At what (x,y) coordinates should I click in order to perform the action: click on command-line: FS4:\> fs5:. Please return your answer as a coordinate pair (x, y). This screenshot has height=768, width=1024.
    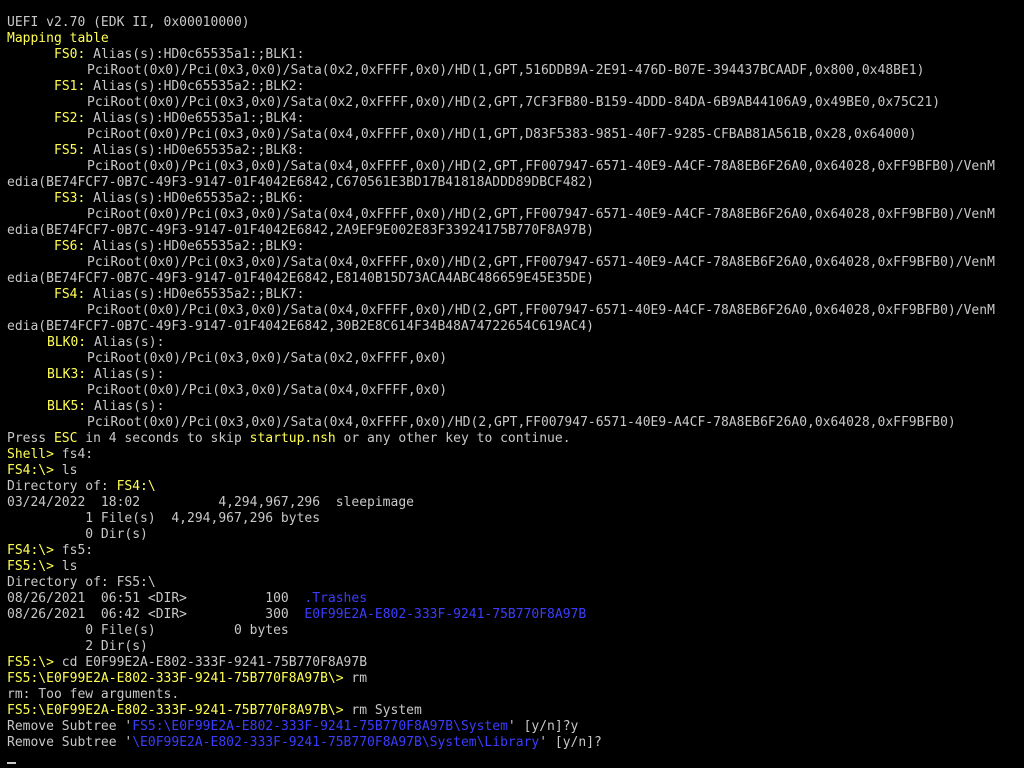
    Looking at the image, I should click on (50, 550).